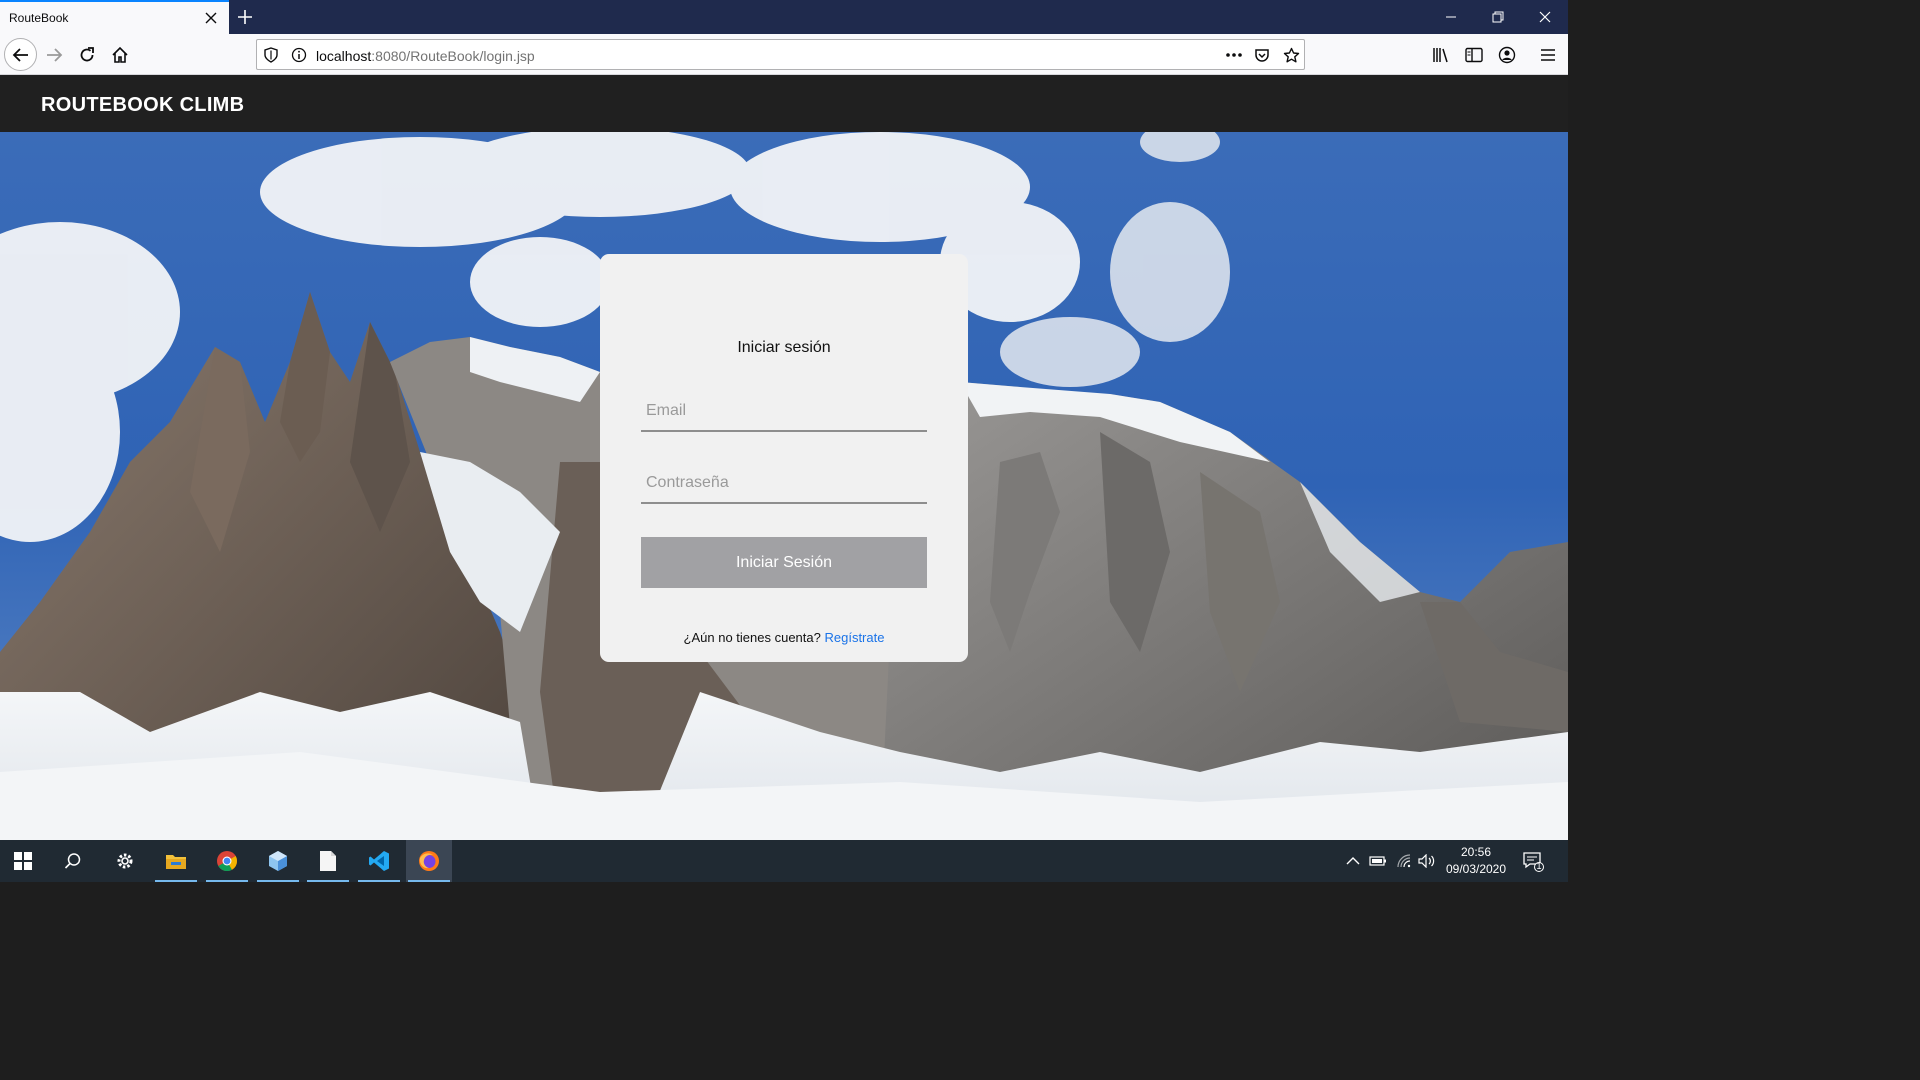 This screenshot has width=1920, height=1080. What do you see at coordinates (784, 103) in the screenshot?
I see `site-header: ROUTEBOOK CLIMB` at bounding box center [784, 103].